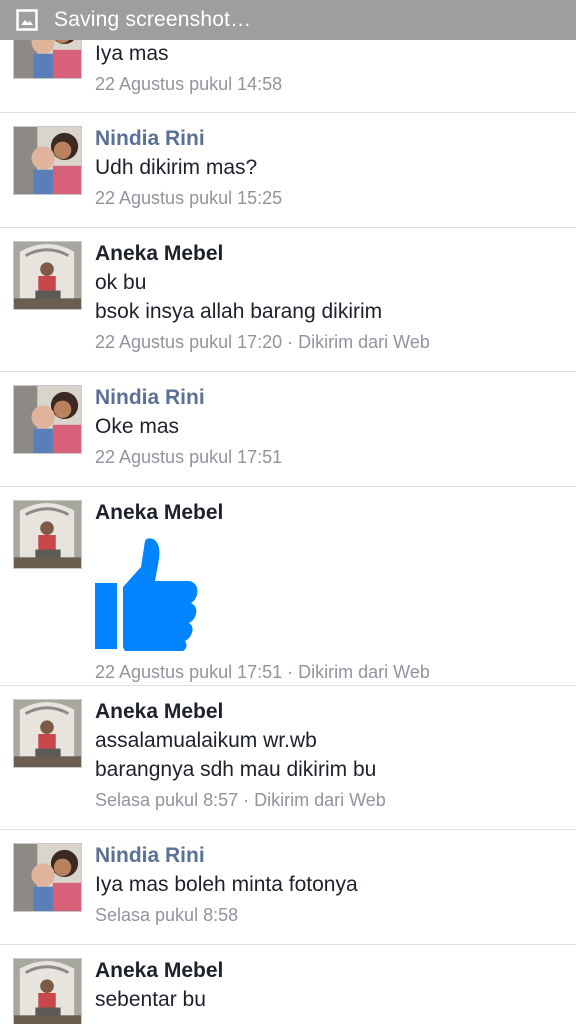 The width and height of the screenshot is (576, 1024). What do you see at coordinates (137, 426) in the screenshot?
I see `message-text: Oke mas` at bounding box center [137, 426].